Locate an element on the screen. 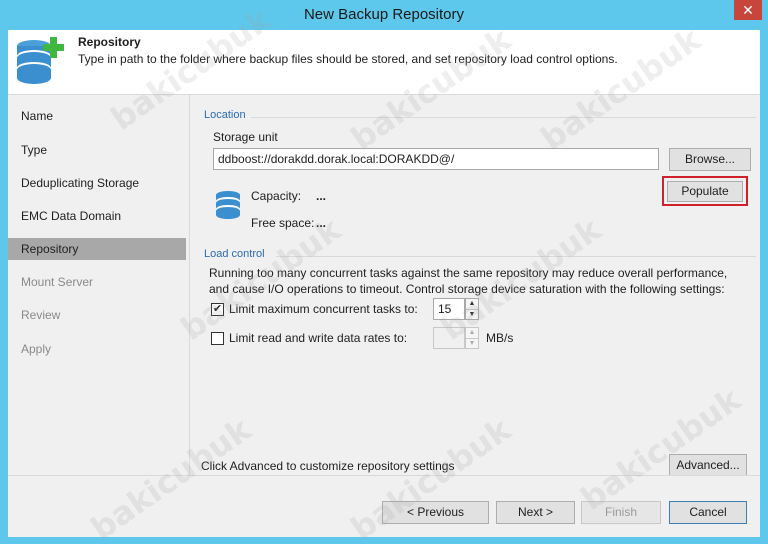  next-button: Next > is located at coordinates (535, 512).